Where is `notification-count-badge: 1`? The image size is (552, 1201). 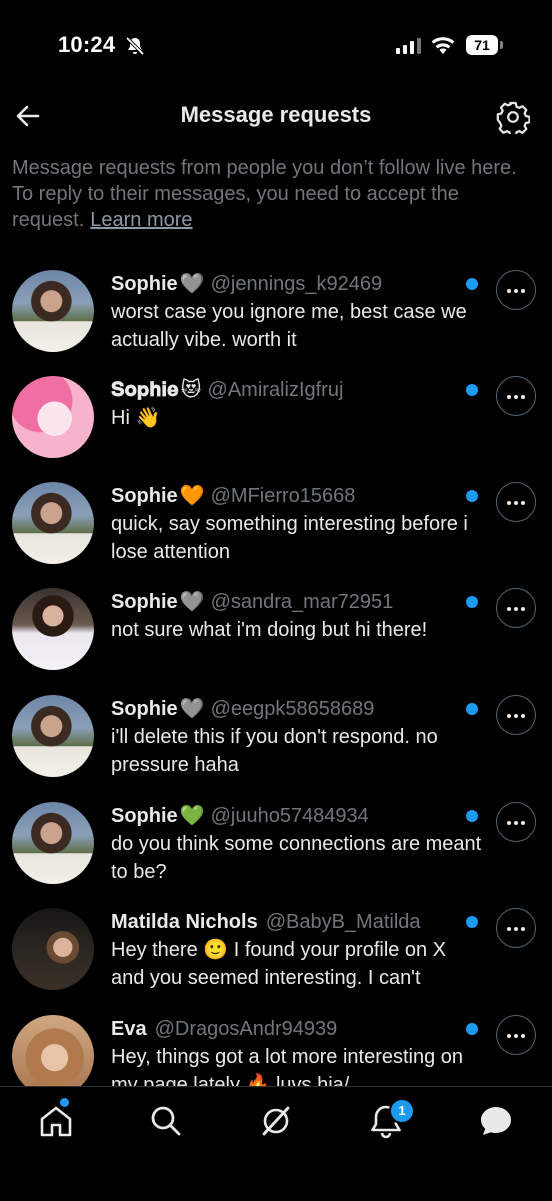
notification-count-badge: 1 is located at coordinates (402, 1111).